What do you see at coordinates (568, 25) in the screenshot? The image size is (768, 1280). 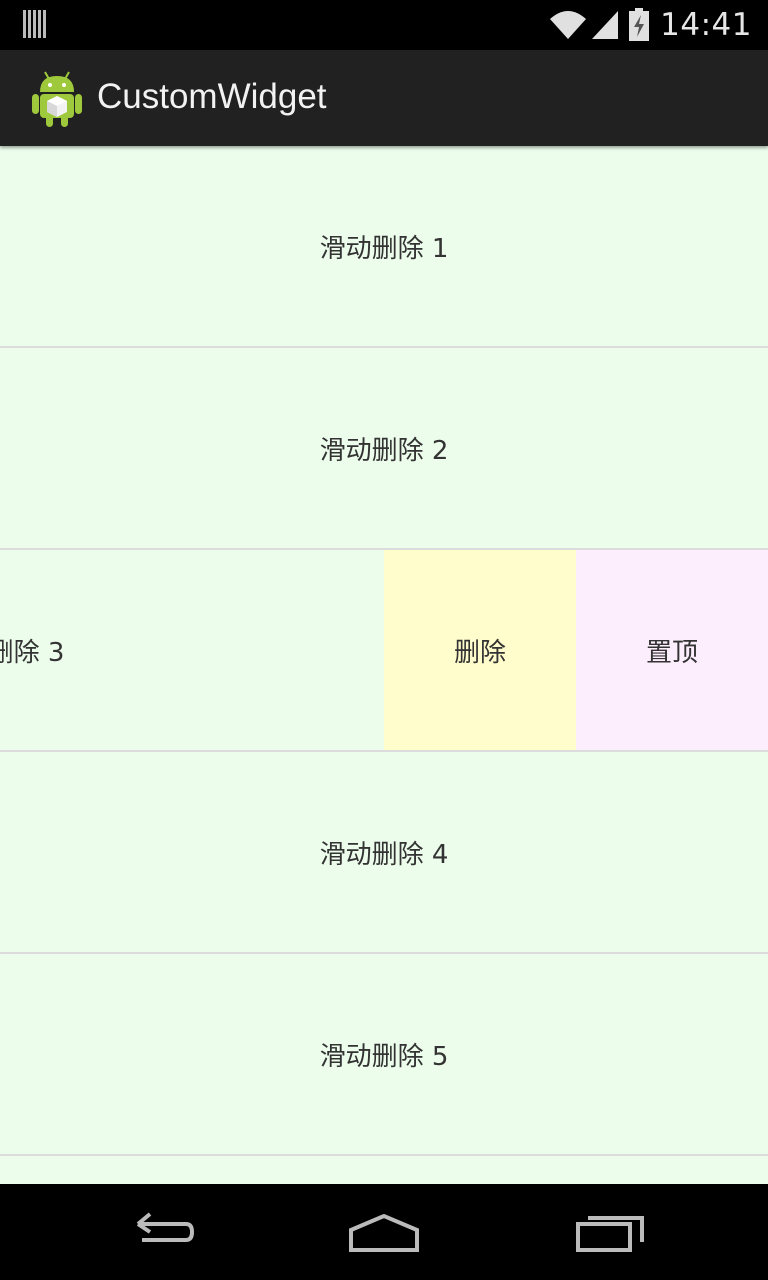 I see `wifi-icon` at bounding box center [568, 25].